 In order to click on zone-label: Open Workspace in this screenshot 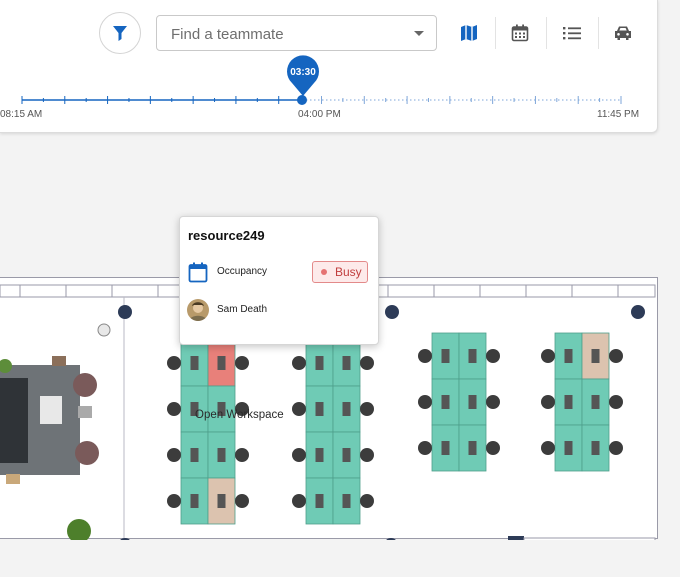, I will do `click(239, 415)`.